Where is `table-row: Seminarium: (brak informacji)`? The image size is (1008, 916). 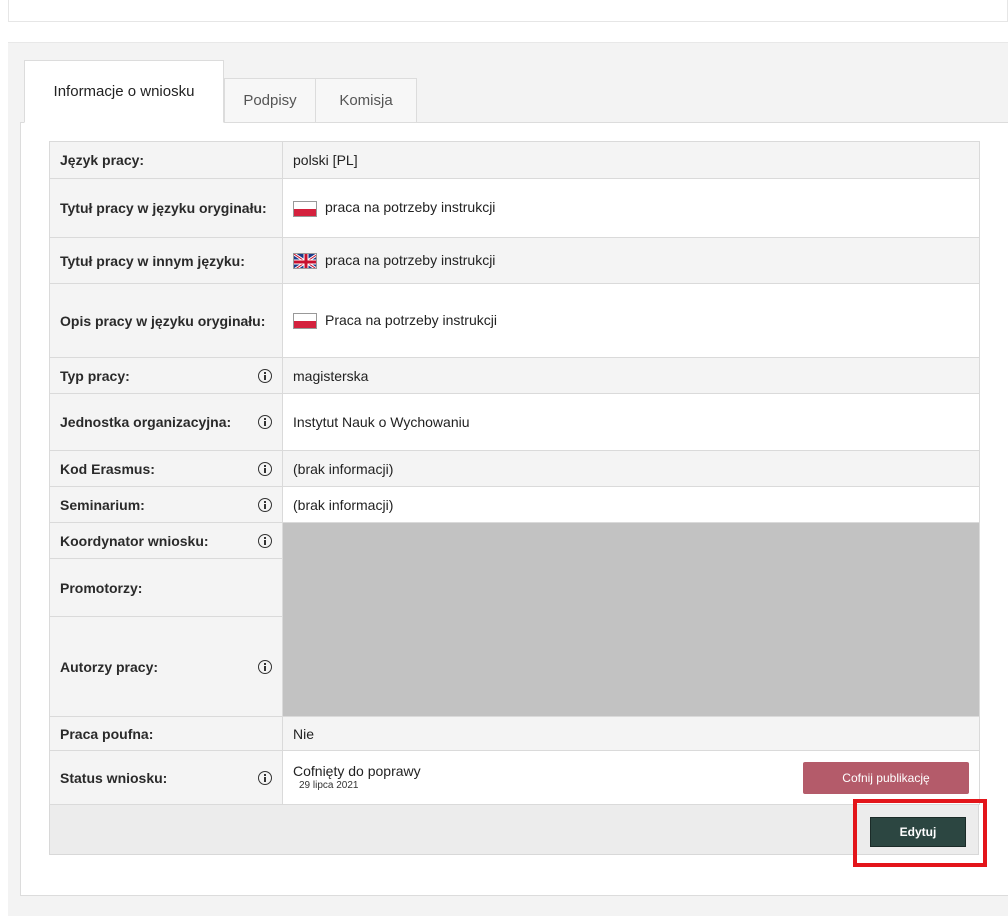
table-row: Seminarium: (brak informacji) is located at coordinates (514, 504).